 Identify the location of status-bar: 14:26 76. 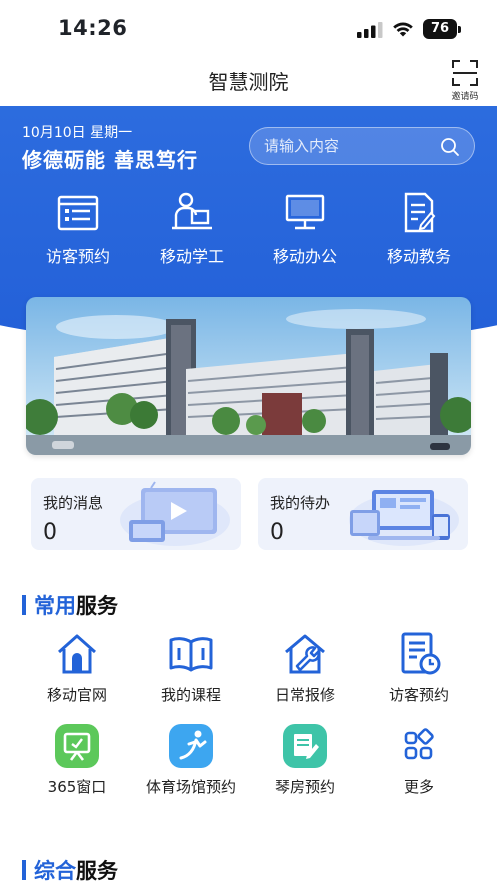
(248, 29).